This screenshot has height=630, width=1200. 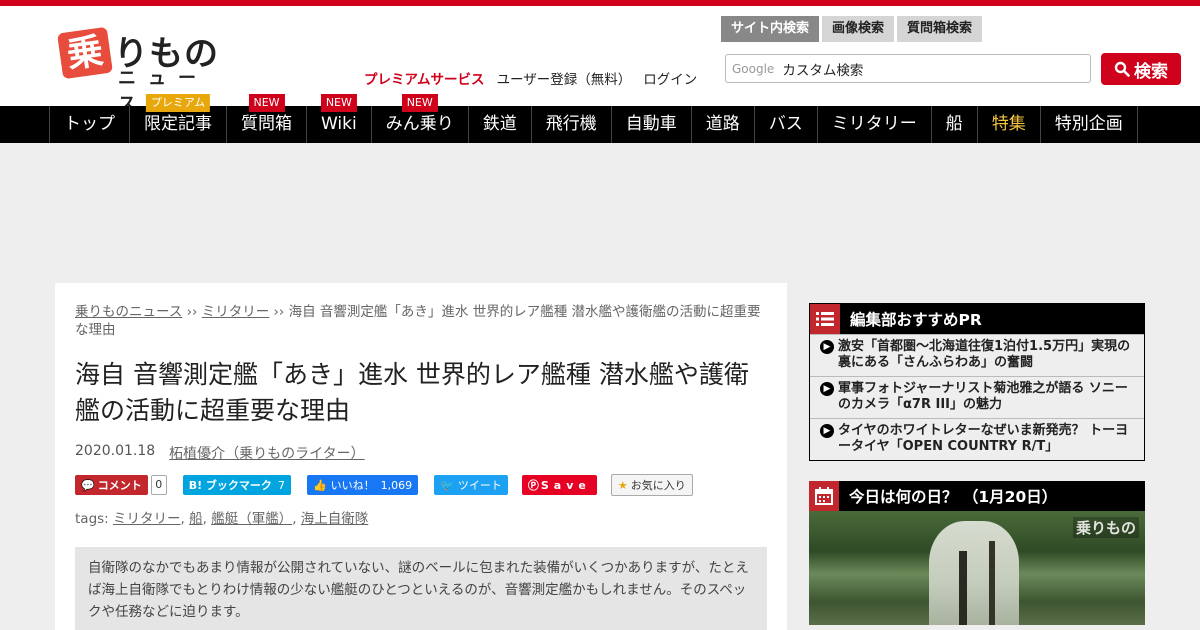 I want to click on nav-item-label: 飛行機, so click(x=571, y=124).